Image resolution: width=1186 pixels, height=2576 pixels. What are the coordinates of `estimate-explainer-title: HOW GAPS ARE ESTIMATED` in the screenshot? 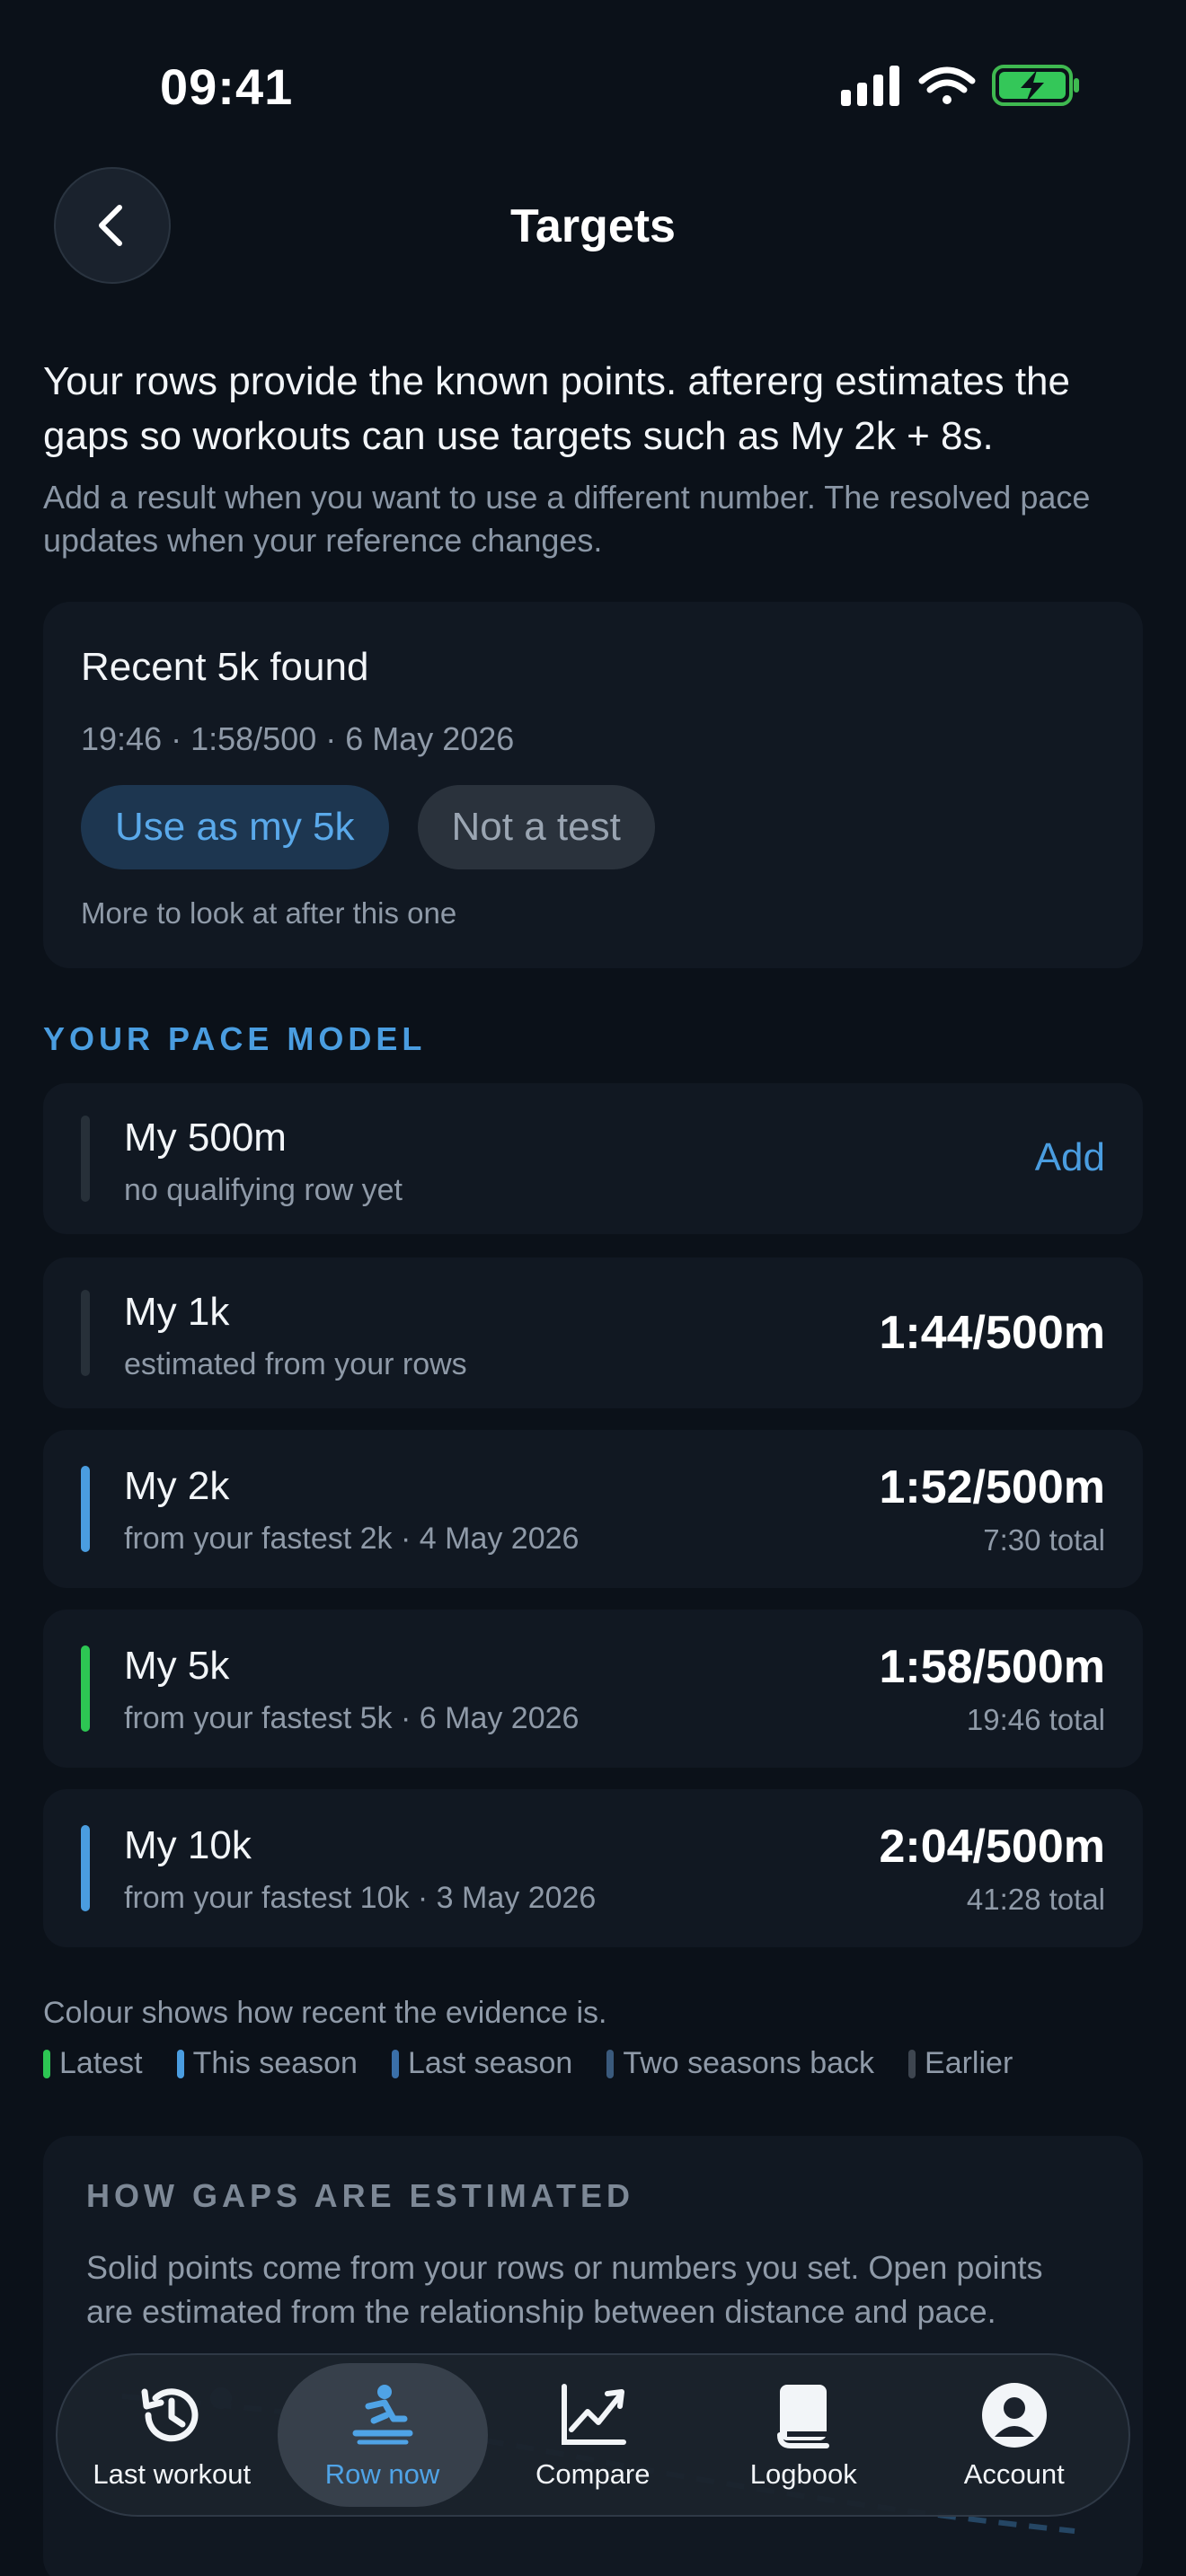 It's located at (360, 2195).